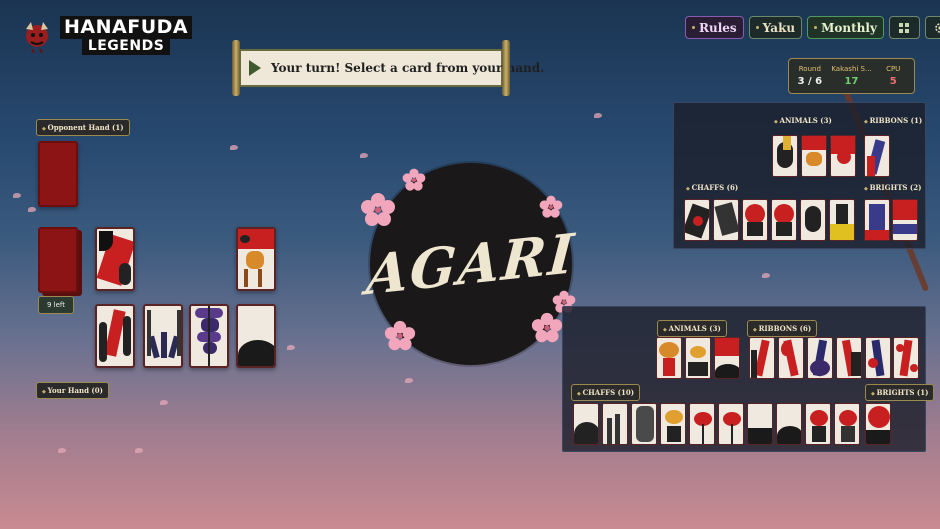 The height and width of the screenshot is (529, 940). What do you see at coordinates (932, 27) in the screenshot?
I see `settings-button` at bounding box center [932, 27].